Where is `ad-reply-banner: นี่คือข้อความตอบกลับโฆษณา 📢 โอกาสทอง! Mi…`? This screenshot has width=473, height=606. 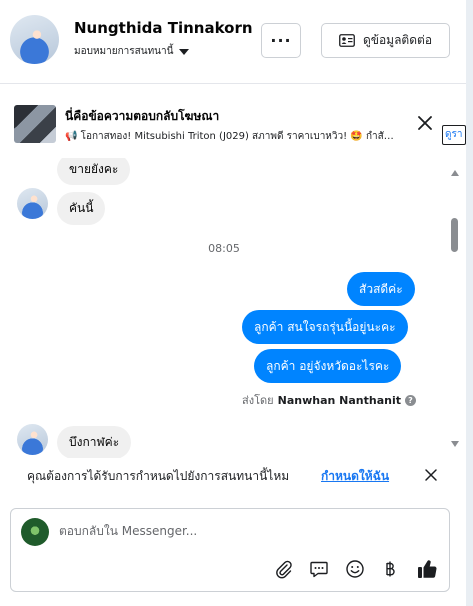
ad-reply-banner: นี่คือข้อความตอบกลับโฆษณา 📢 โอกาสทอง! Mi… is located at coordinates (233, 124).